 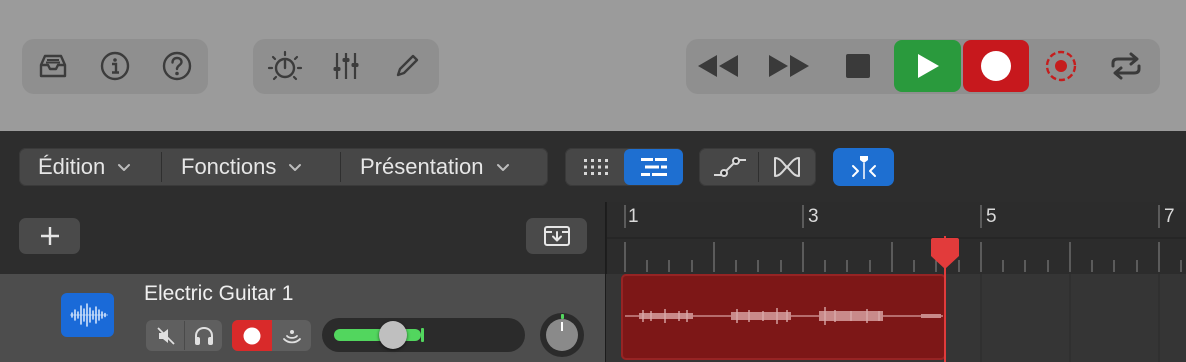 I want to click on record-icon, so click(x=996, y=66).